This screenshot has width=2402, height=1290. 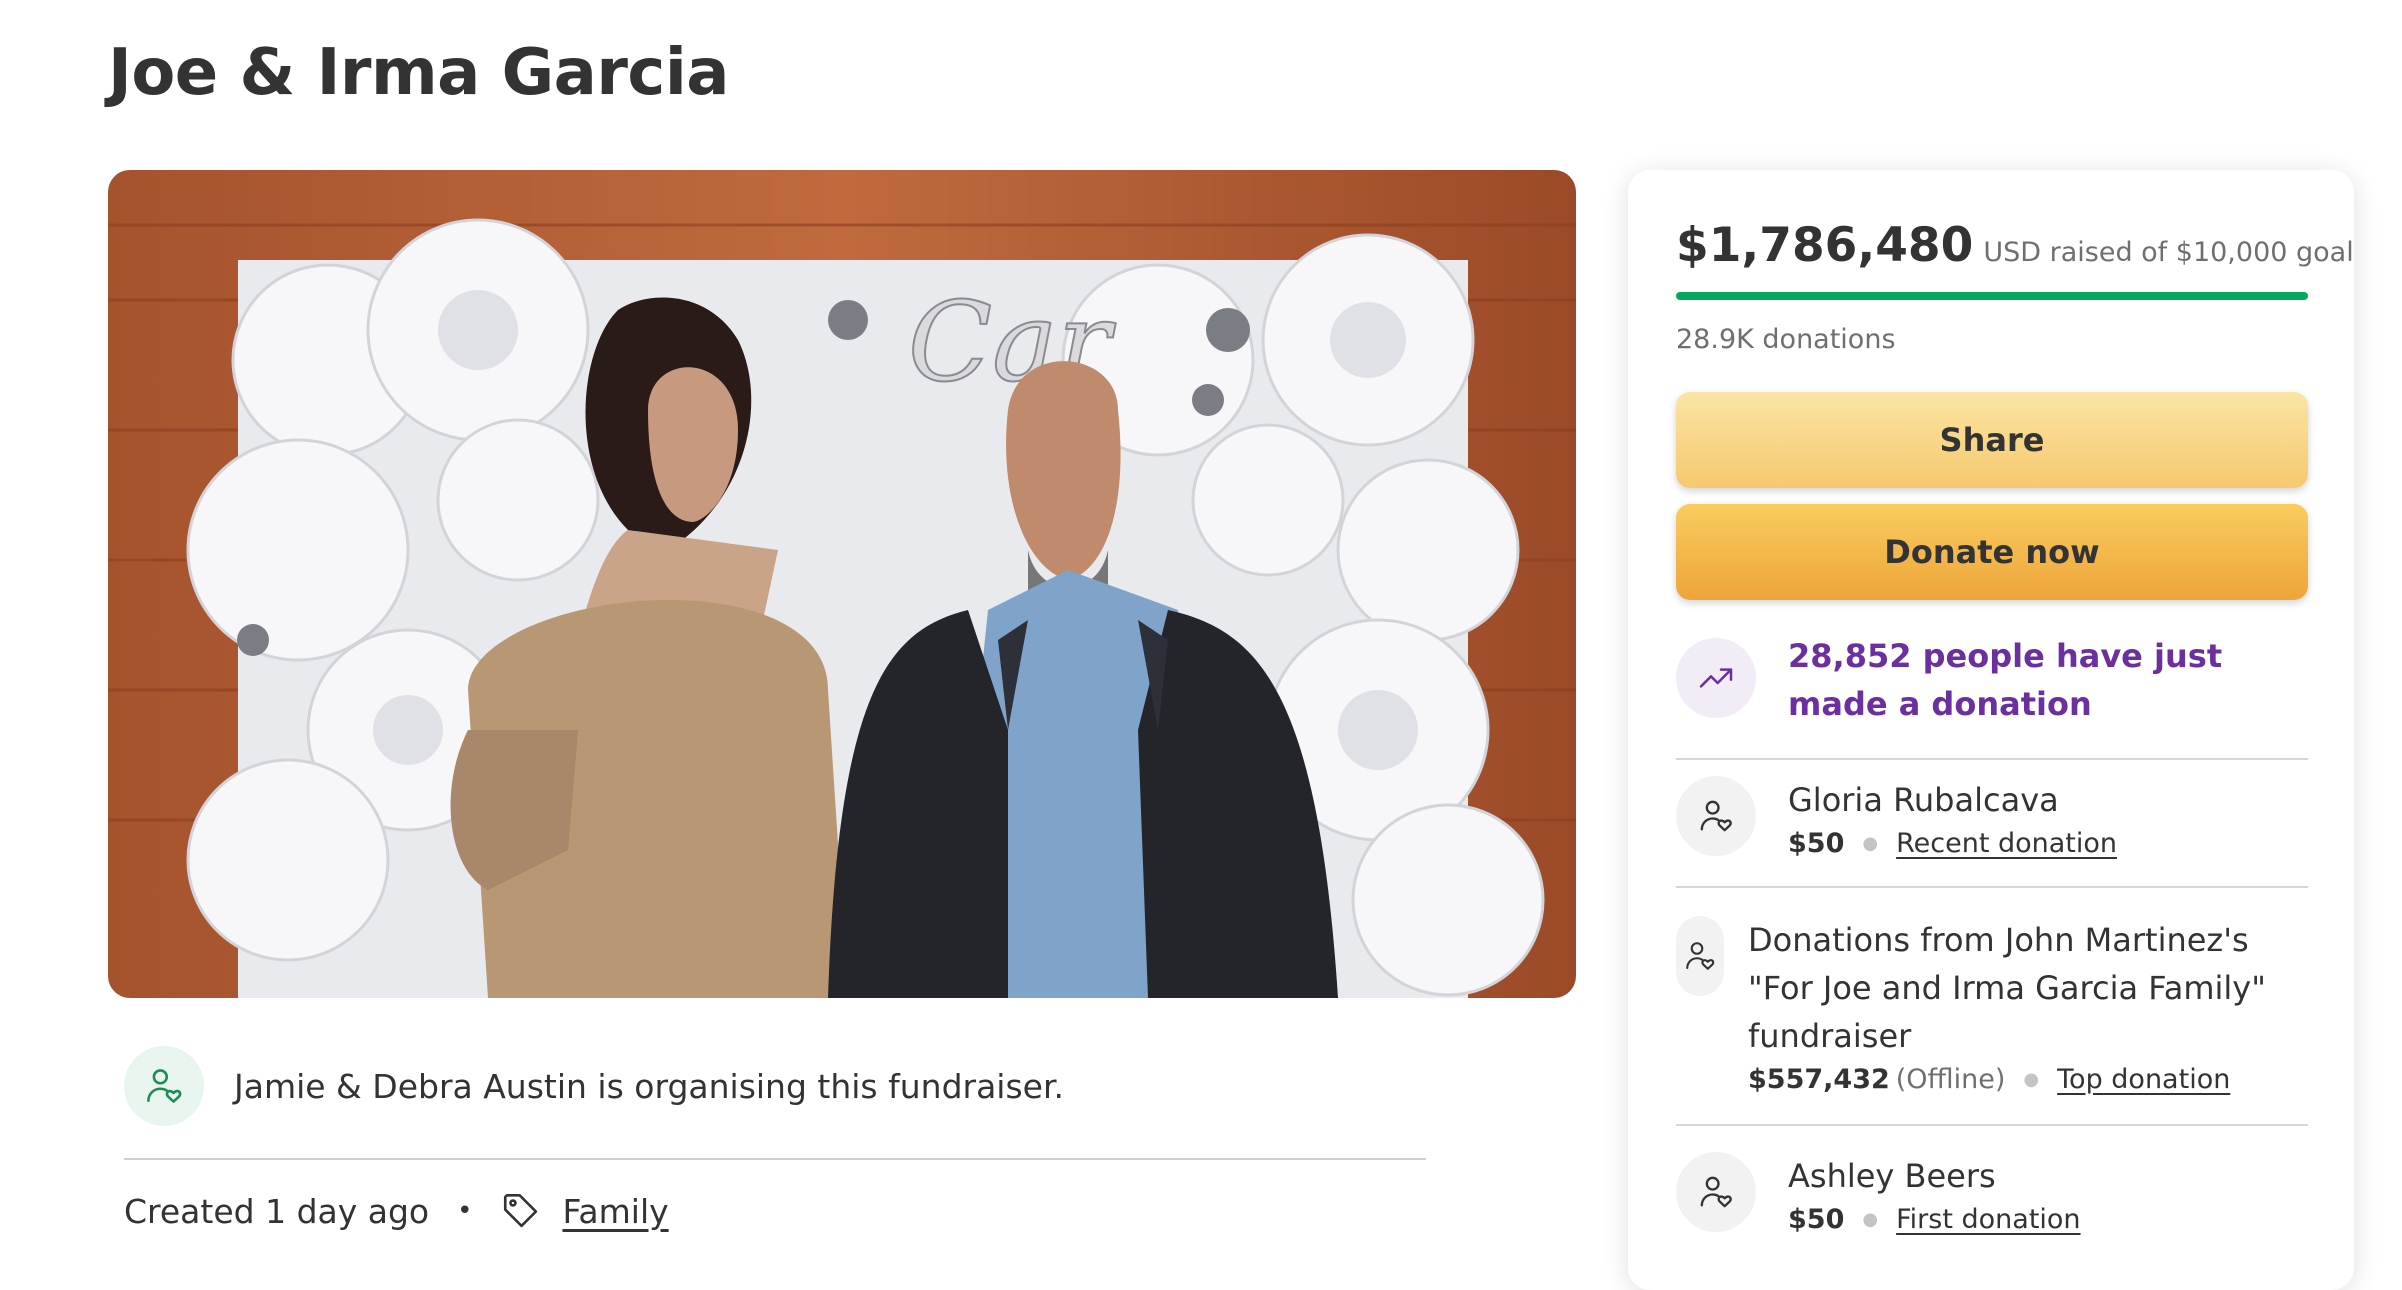 I want to click on donation-item: Ashley Beers $50 ● First donation, so click(x=1878, y=1193).